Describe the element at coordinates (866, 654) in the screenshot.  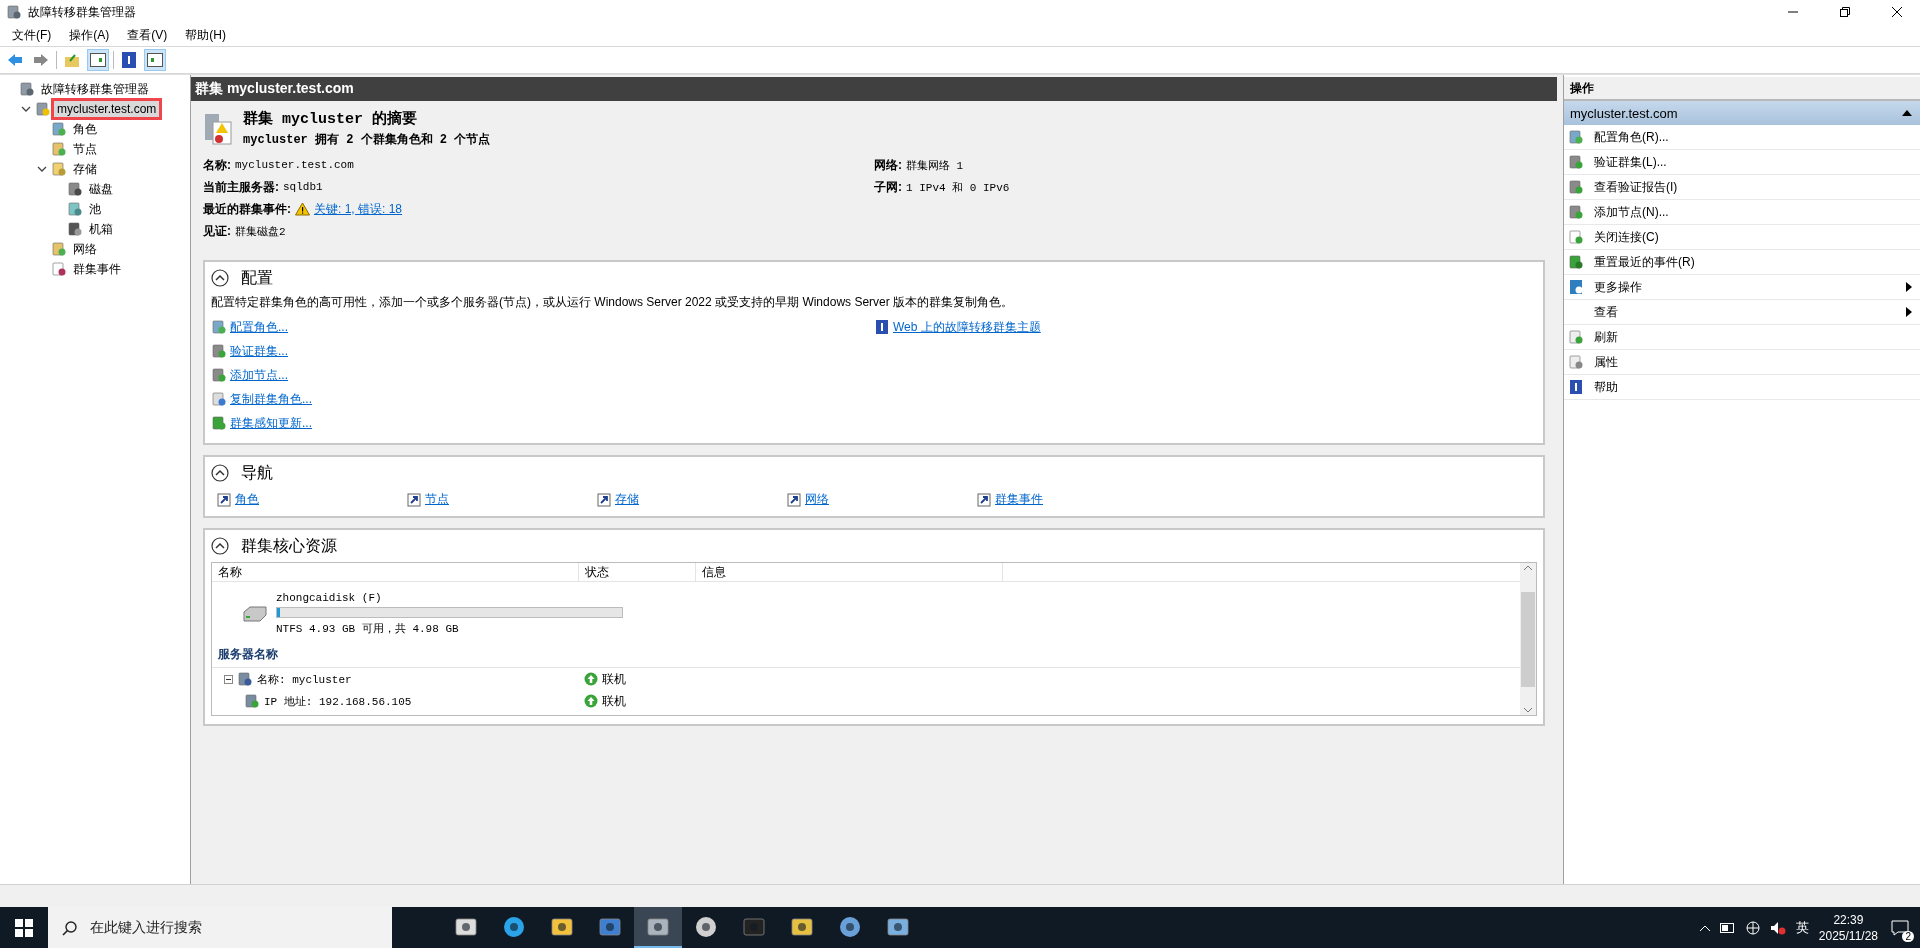
I see `group-title: 服务器名称` at that location.